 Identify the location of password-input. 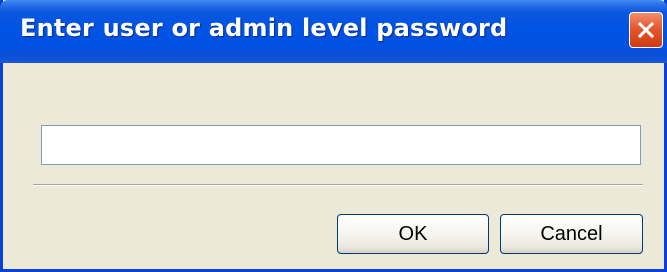
(341, 145).